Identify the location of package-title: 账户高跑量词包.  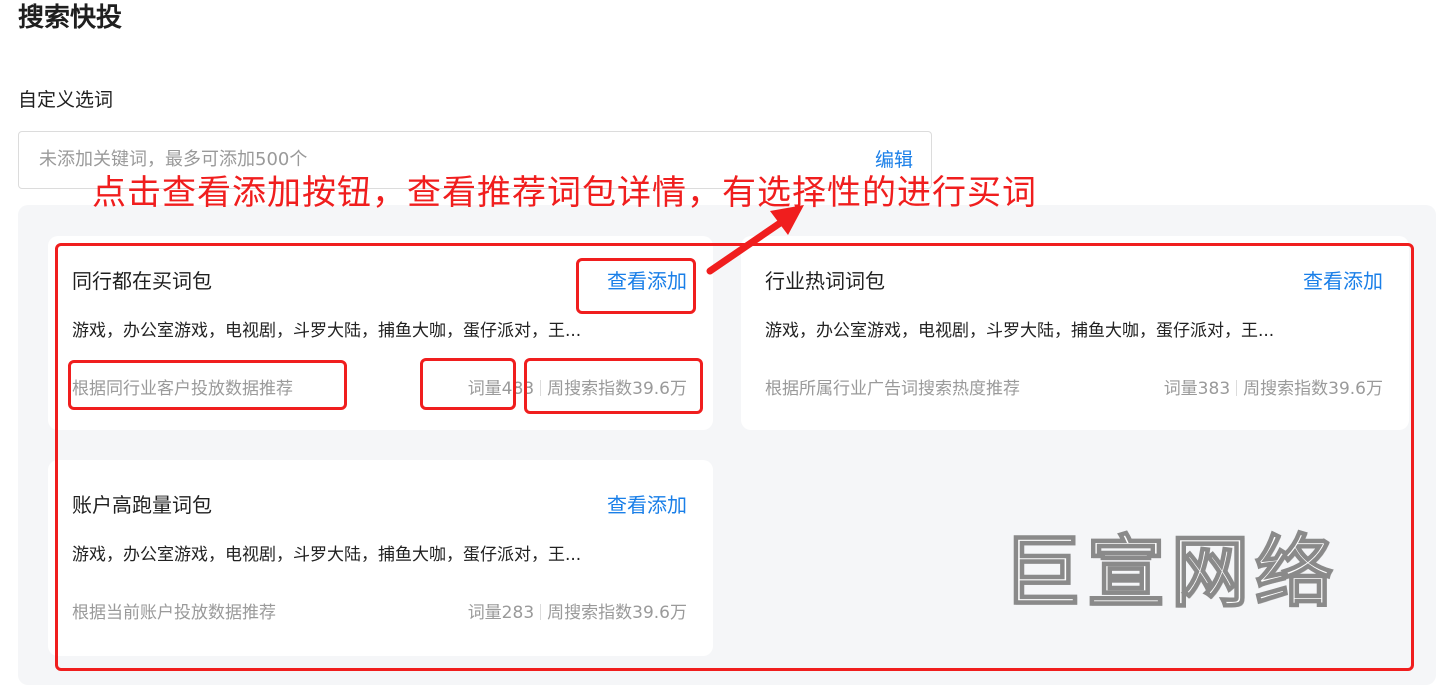
(142, 505).